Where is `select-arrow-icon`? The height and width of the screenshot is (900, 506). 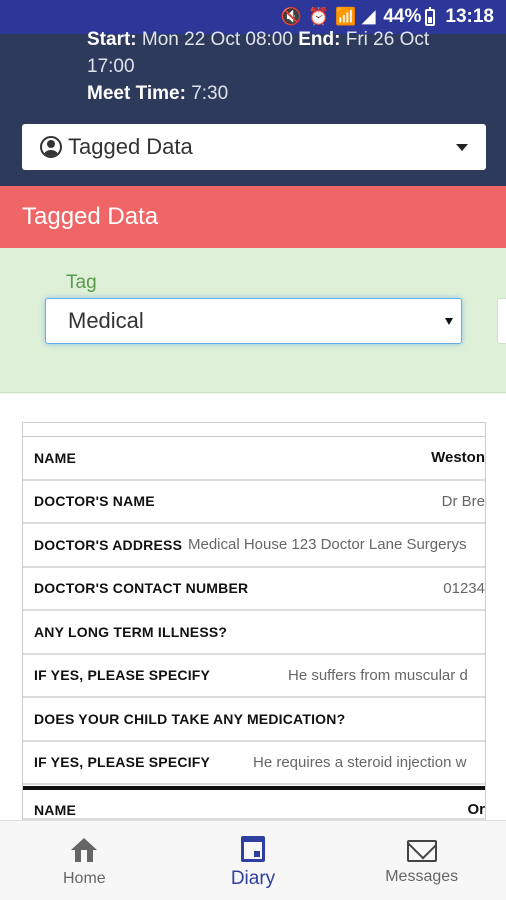 select-arrow-icon is located at coordinates (449, 321).